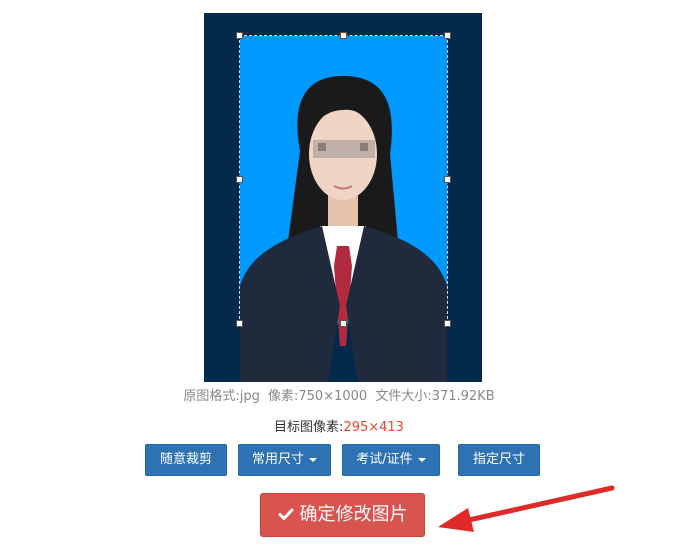  What do you see at coordinates (435, 396) in the screenshot?
I see `image-filesize: 文件大小:371.92KB` at bounding box center [435, 396].